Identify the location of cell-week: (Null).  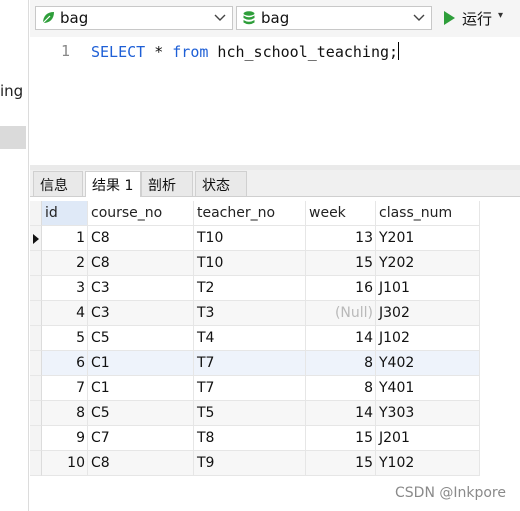
(341, 313).